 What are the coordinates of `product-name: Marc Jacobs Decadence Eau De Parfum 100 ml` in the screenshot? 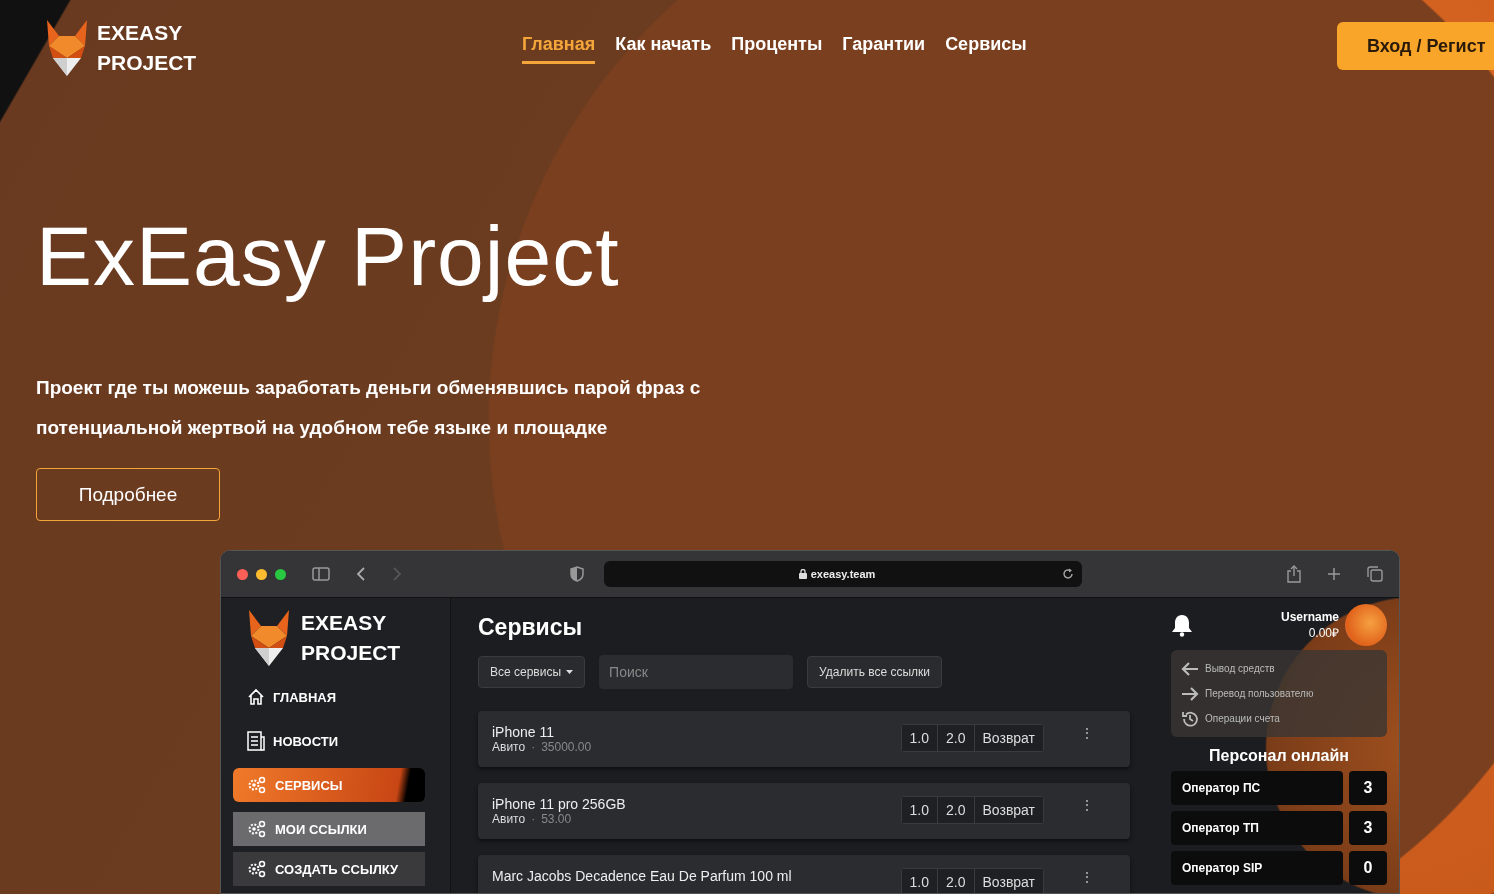 It's located at (642, 876).